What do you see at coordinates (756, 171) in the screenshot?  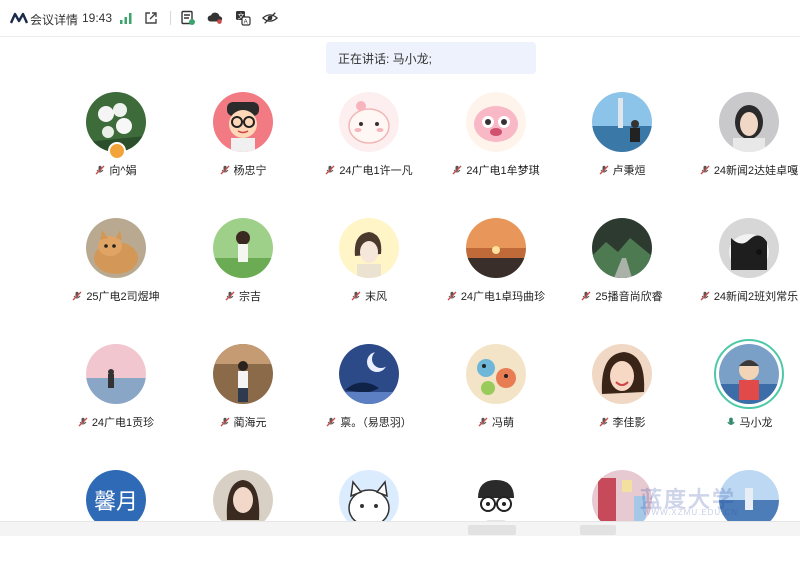 I see `participant-name: 24新闻2达娃卓嘎` at bounding box center [756, 171].